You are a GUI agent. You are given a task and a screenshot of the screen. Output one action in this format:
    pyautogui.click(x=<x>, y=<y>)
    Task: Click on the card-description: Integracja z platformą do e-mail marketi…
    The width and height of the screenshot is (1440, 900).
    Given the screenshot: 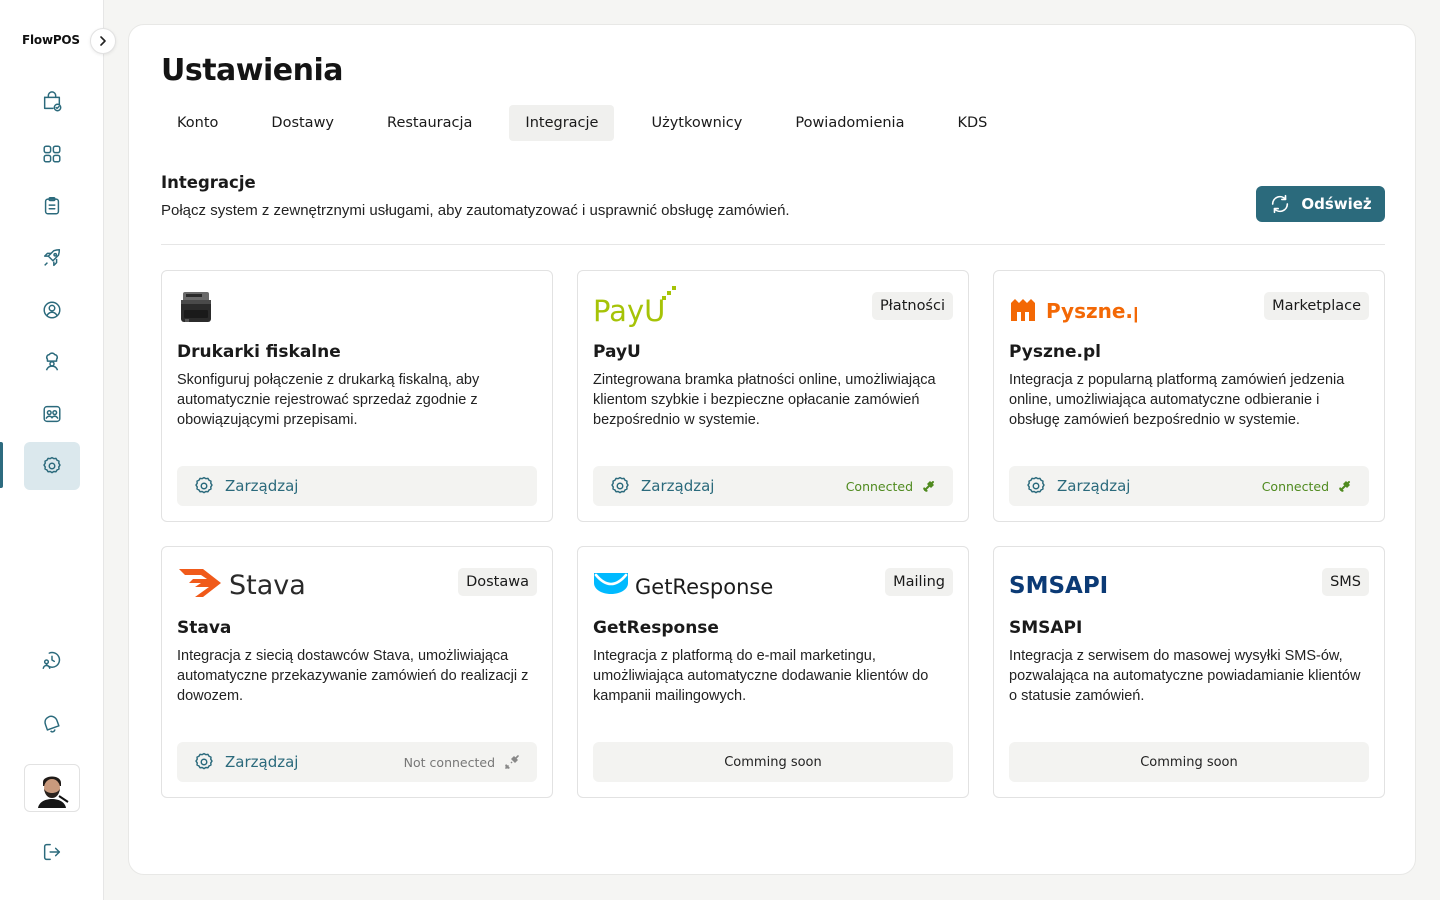 What is the action you would take?
    pyautogui.click(x=761, y=676)
    